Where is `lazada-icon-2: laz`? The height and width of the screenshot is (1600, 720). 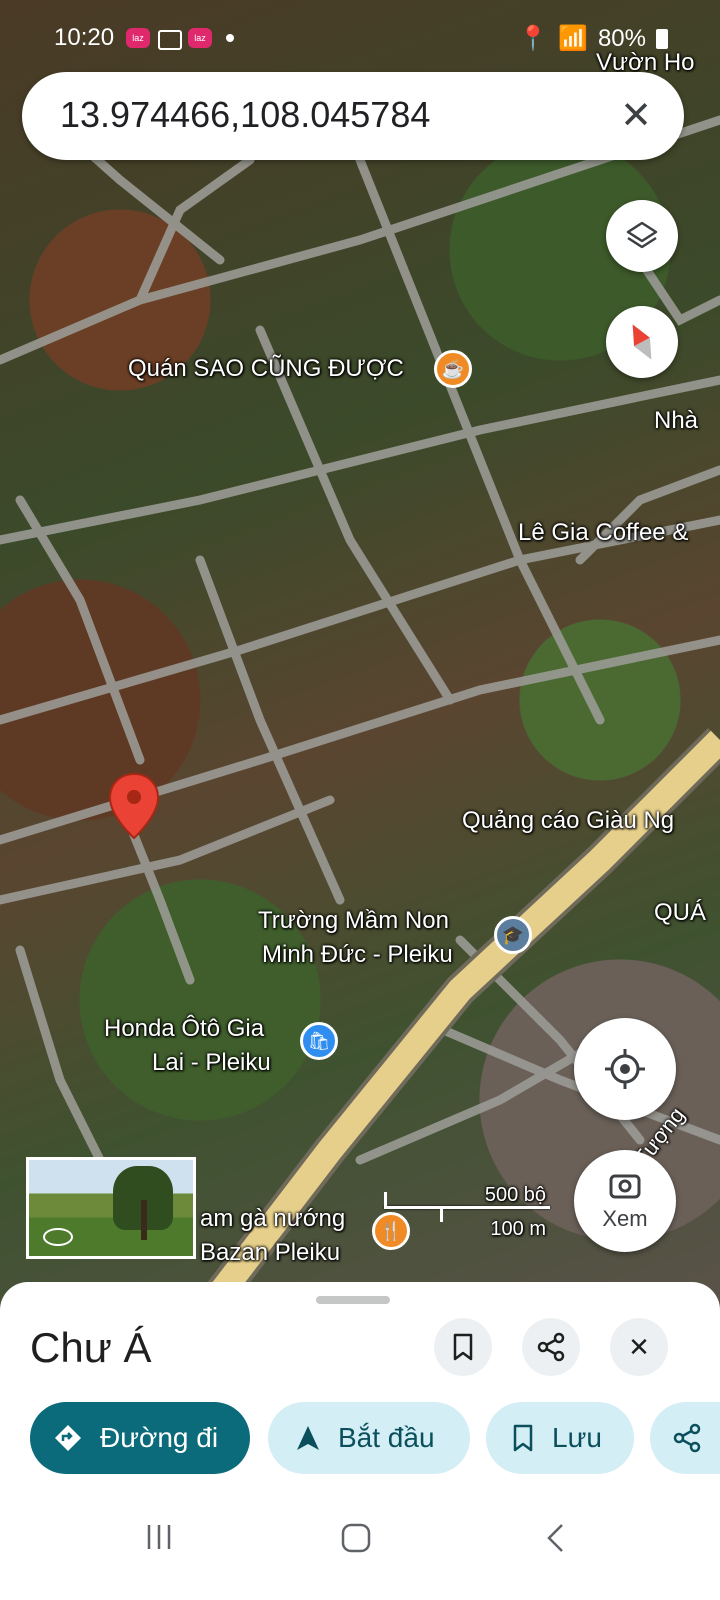 lazada-icon-2: laz is located at coordinates (200, 38).